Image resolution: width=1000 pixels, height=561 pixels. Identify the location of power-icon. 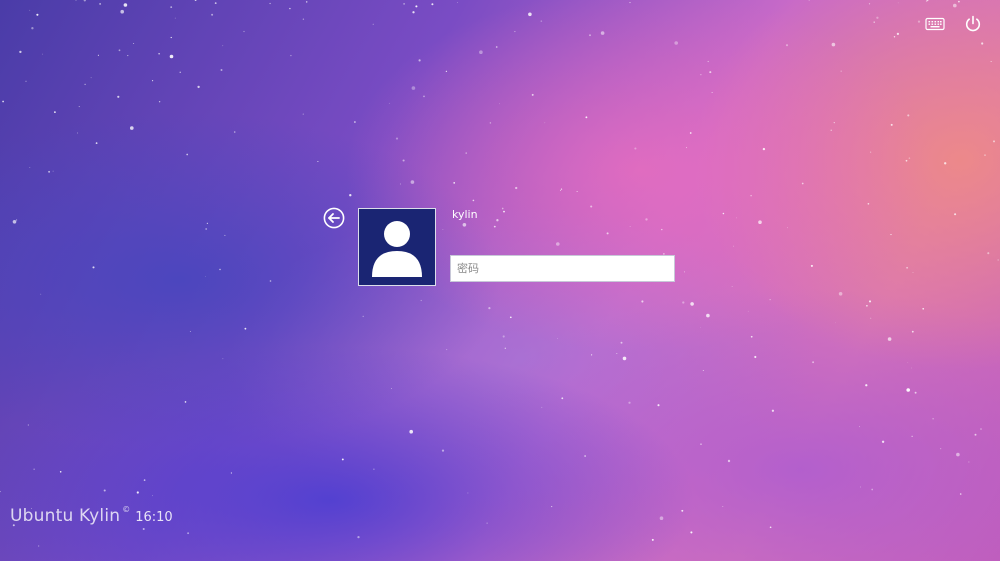
(973, 23).